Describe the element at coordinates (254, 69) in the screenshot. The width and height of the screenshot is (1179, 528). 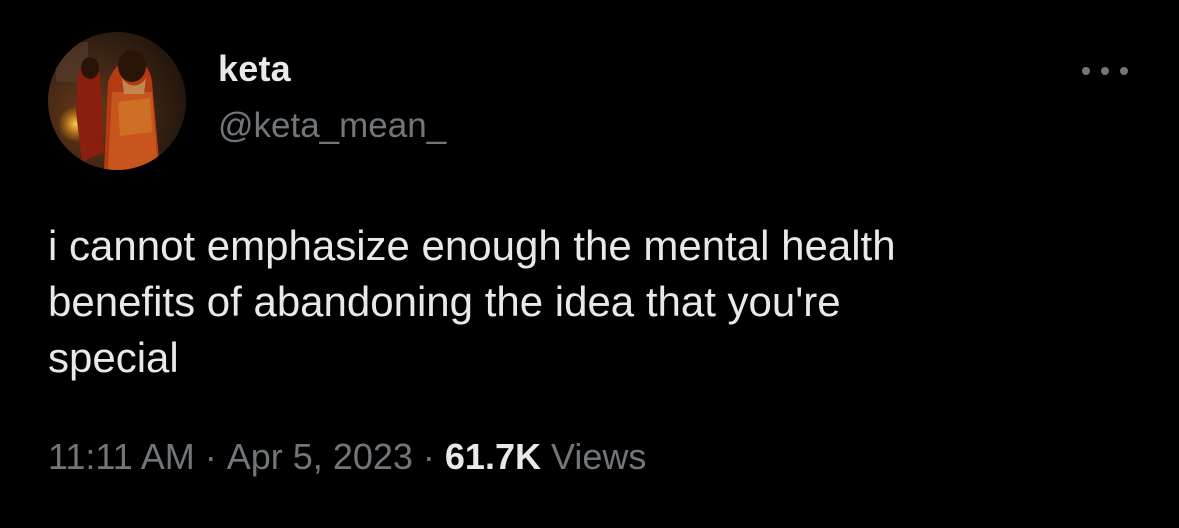
I see `display-name: keta` at that location.